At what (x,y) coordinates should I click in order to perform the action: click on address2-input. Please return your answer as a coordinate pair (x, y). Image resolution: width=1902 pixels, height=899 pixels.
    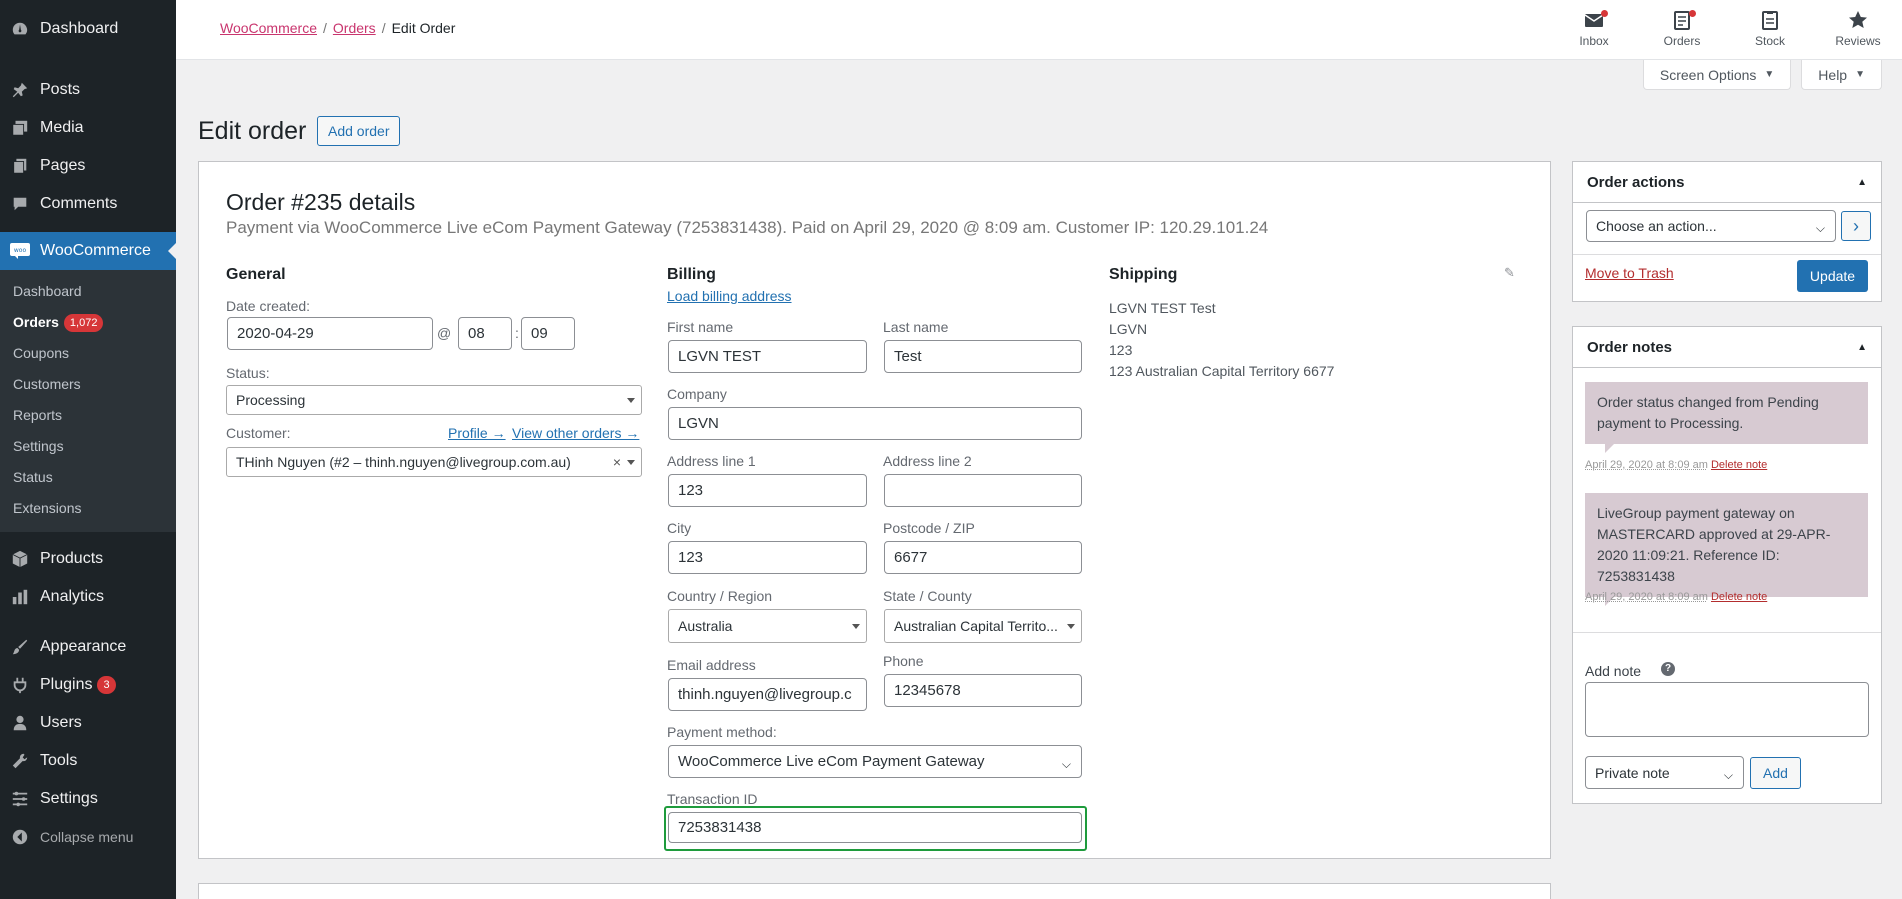
    Looking at the image, I should click on (983, 490).